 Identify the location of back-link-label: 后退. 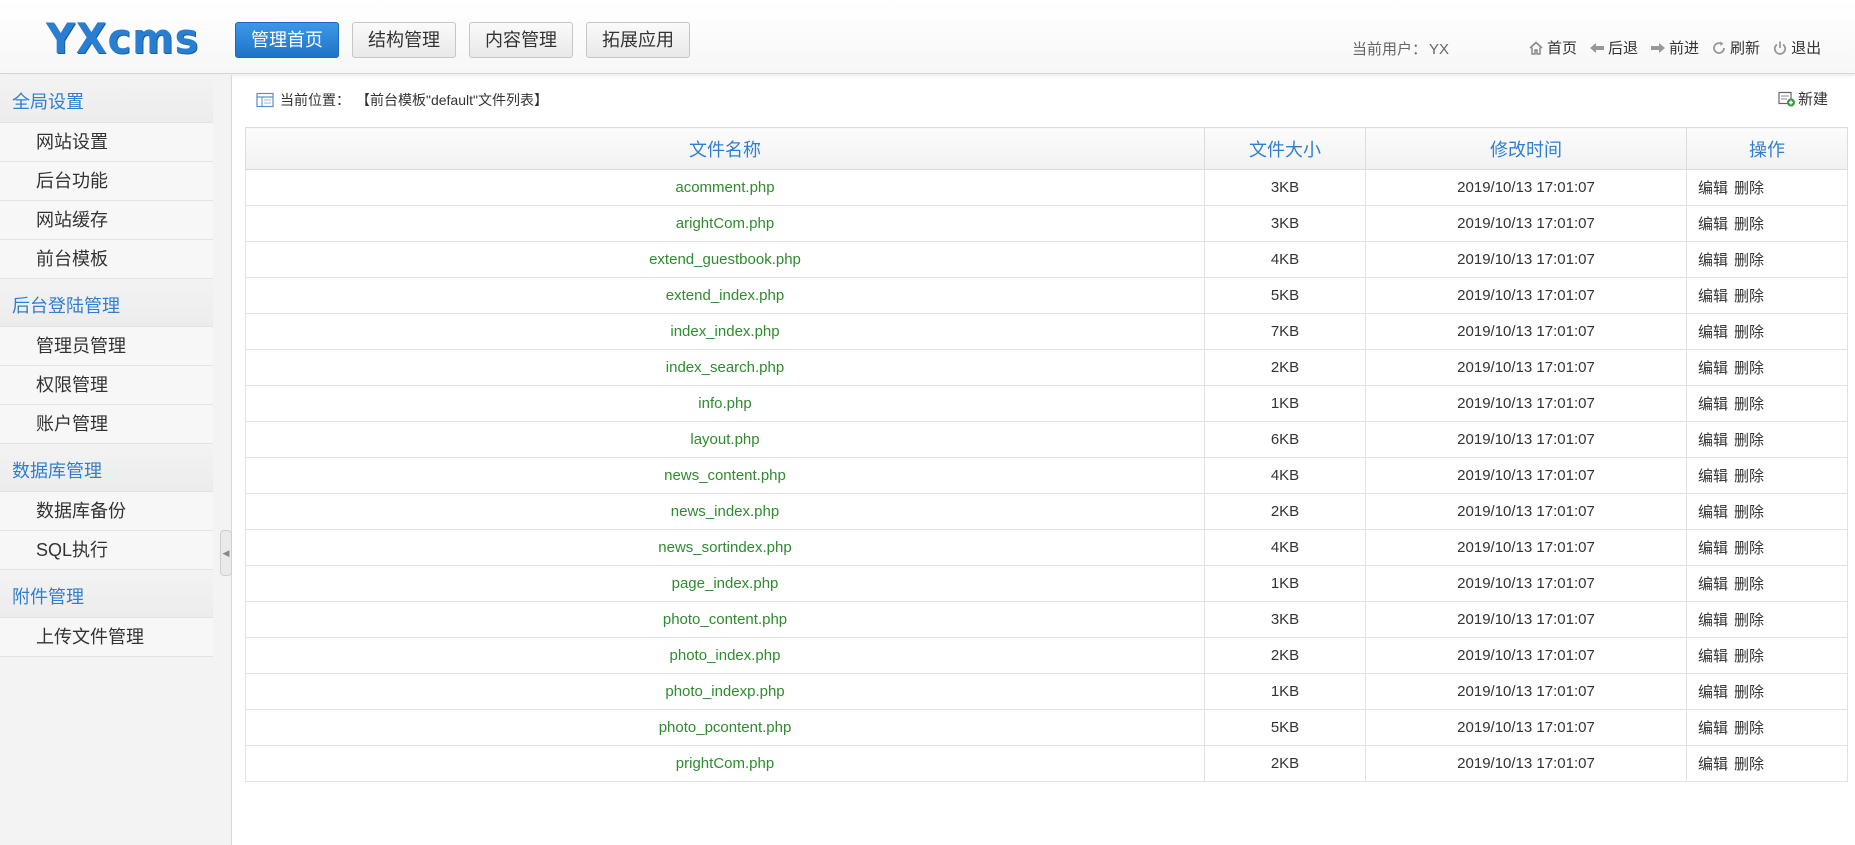
(1623, 48).